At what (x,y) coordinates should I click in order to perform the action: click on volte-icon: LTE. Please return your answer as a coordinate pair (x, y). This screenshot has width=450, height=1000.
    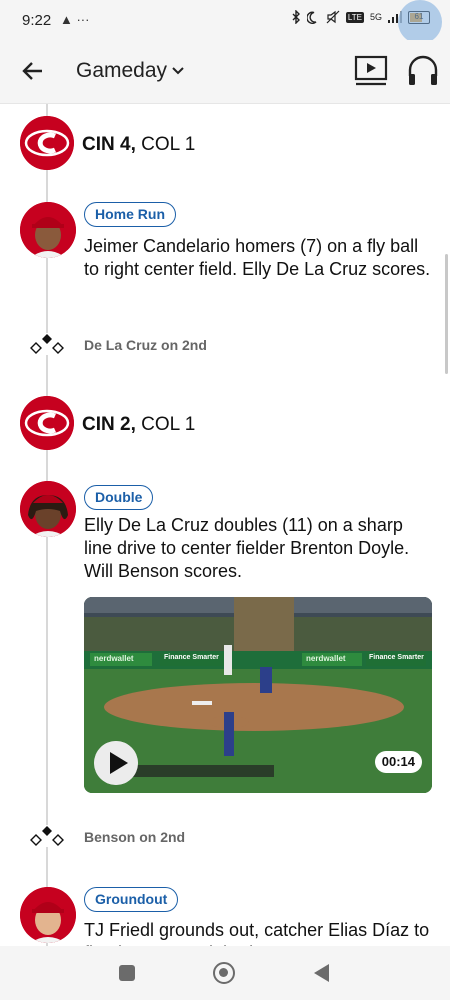
    Looking at the image, I should click on (354, 17).